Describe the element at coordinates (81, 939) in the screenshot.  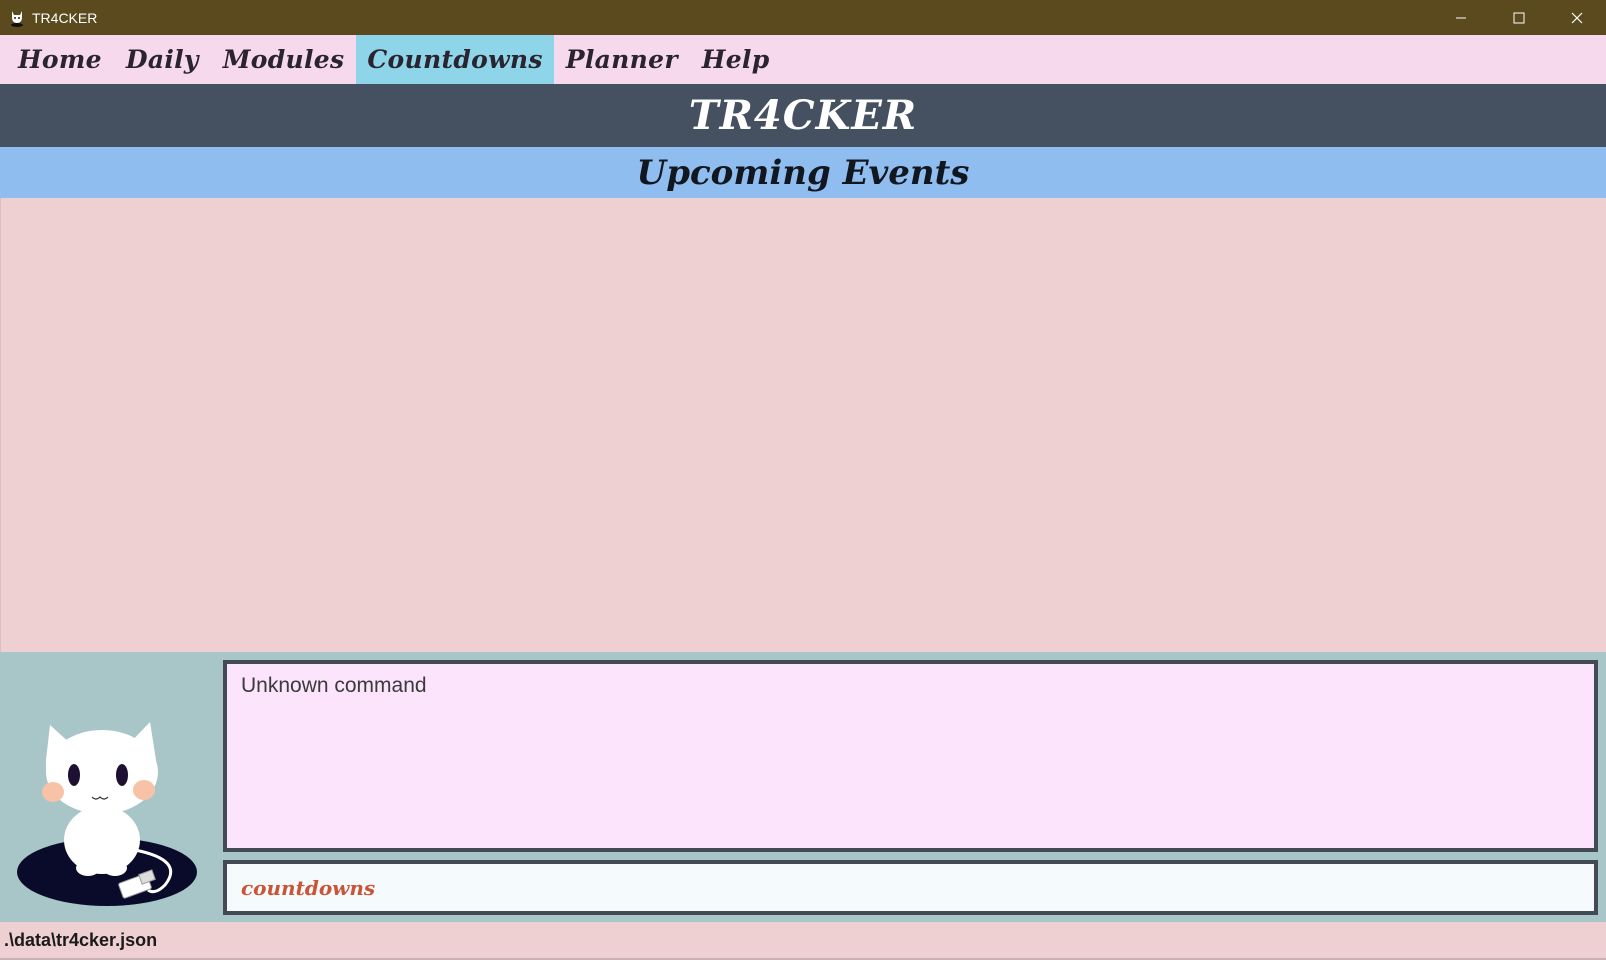
I see `data-file-path: .\data\tr4cker.json` at that location.